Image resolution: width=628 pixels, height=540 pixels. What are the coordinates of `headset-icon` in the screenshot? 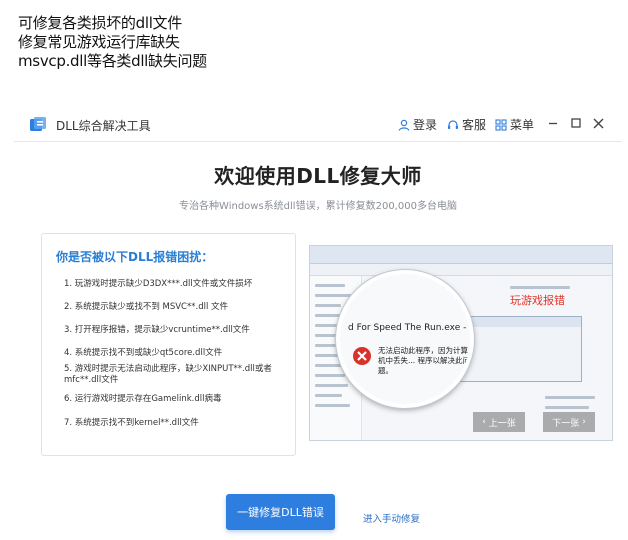 It's located at (453, 124).